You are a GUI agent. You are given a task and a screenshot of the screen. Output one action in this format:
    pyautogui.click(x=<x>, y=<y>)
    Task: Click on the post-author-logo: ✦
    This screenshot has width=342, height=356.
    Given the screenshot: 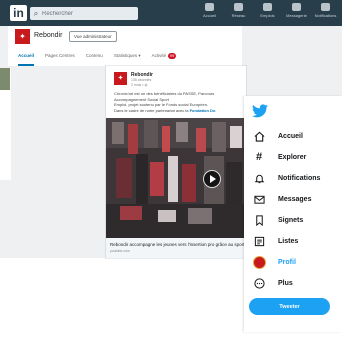 What is the action you would take?
    pyautogui.click(x=120, y=78)
    